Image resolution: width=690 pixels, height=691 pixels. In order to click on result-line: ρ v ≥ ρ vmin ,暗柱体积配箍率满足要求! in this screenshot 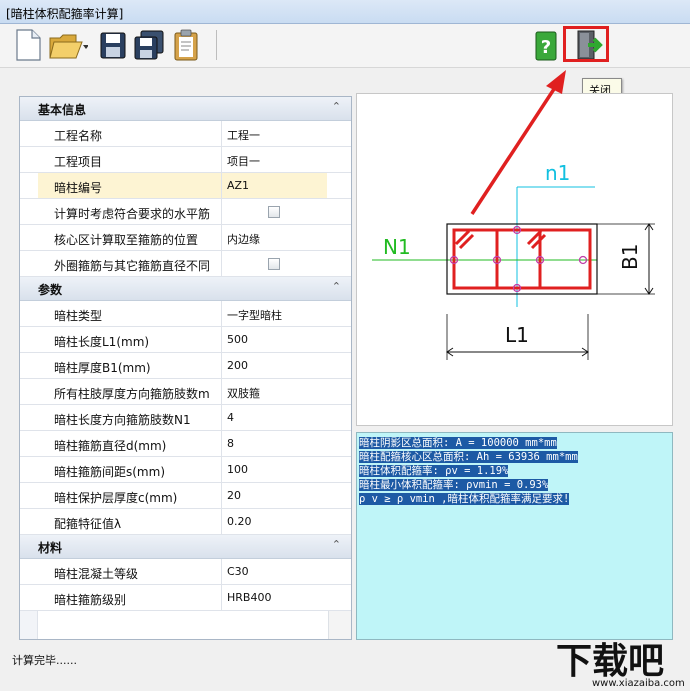, I will do `click(464, 499)`.